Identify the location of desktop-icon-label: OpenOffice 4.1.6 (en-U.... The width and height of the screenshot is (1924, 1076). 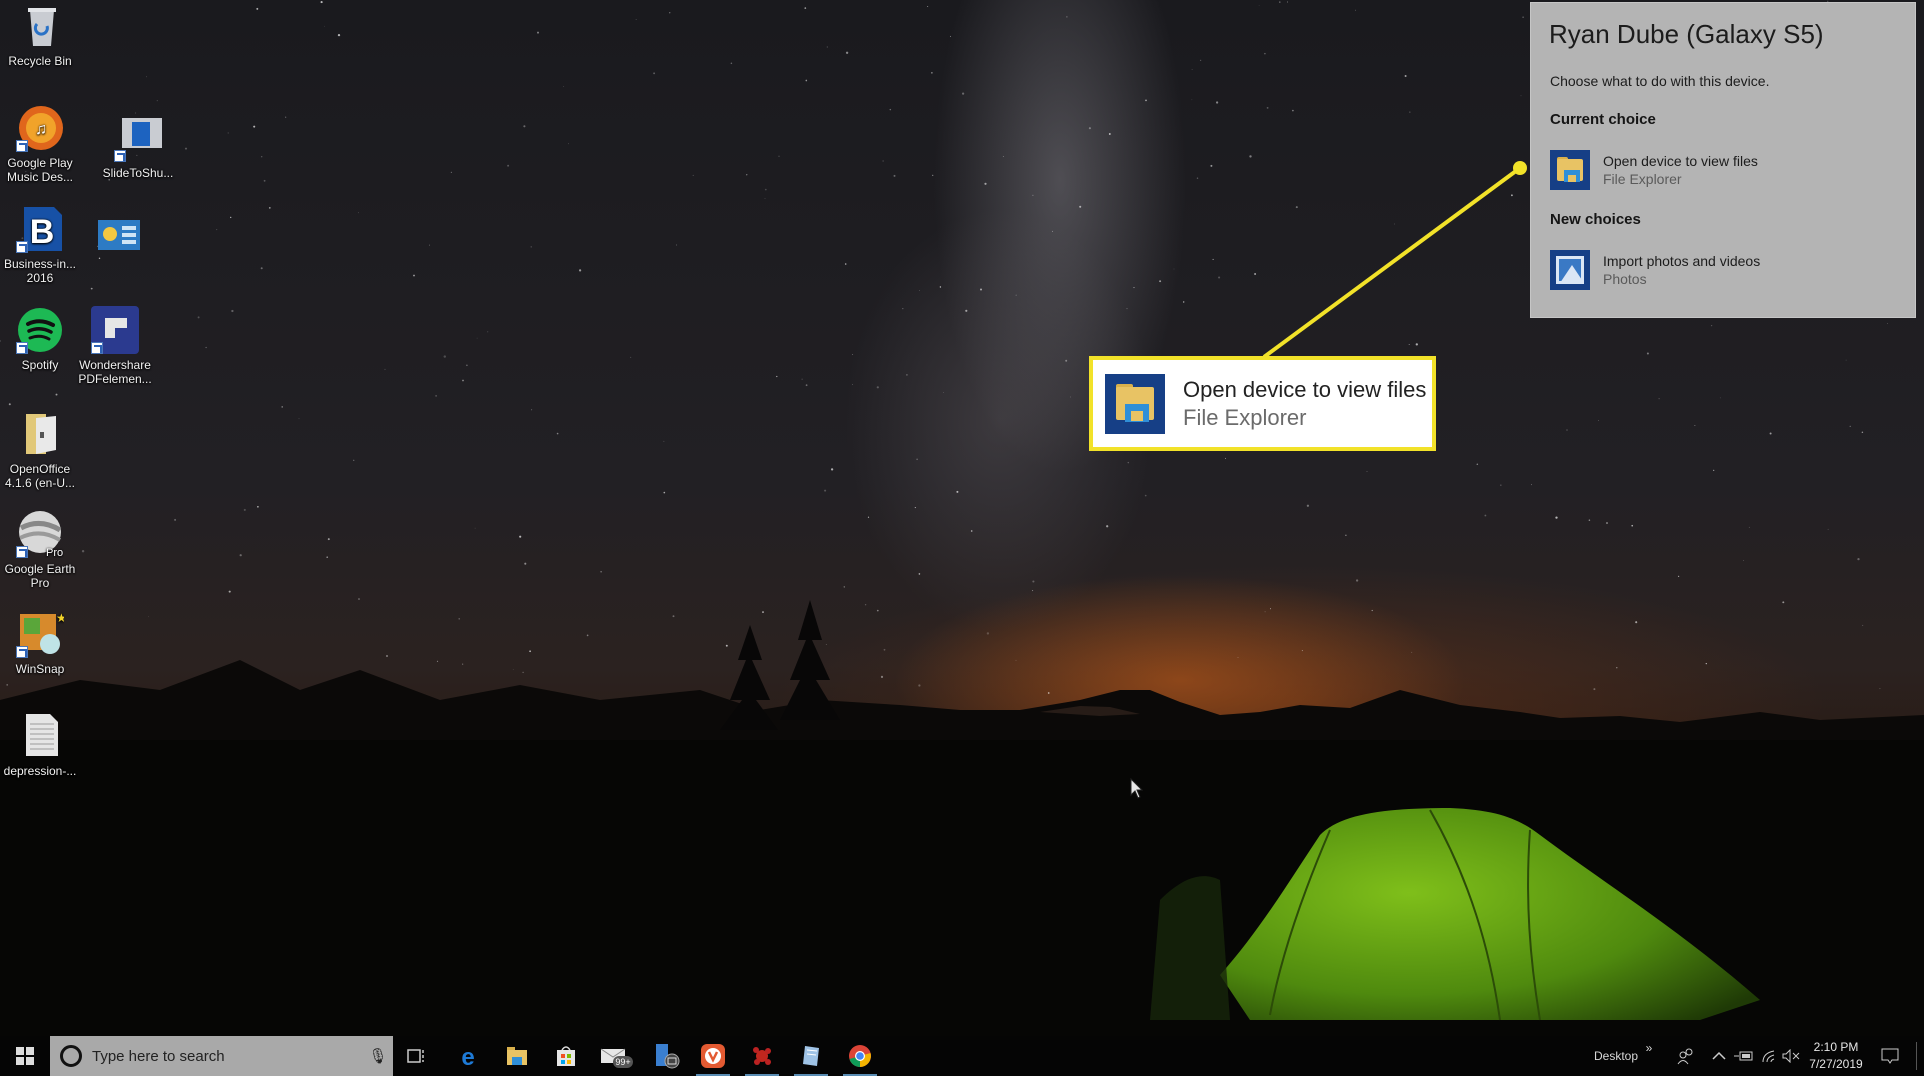
(40, 476).